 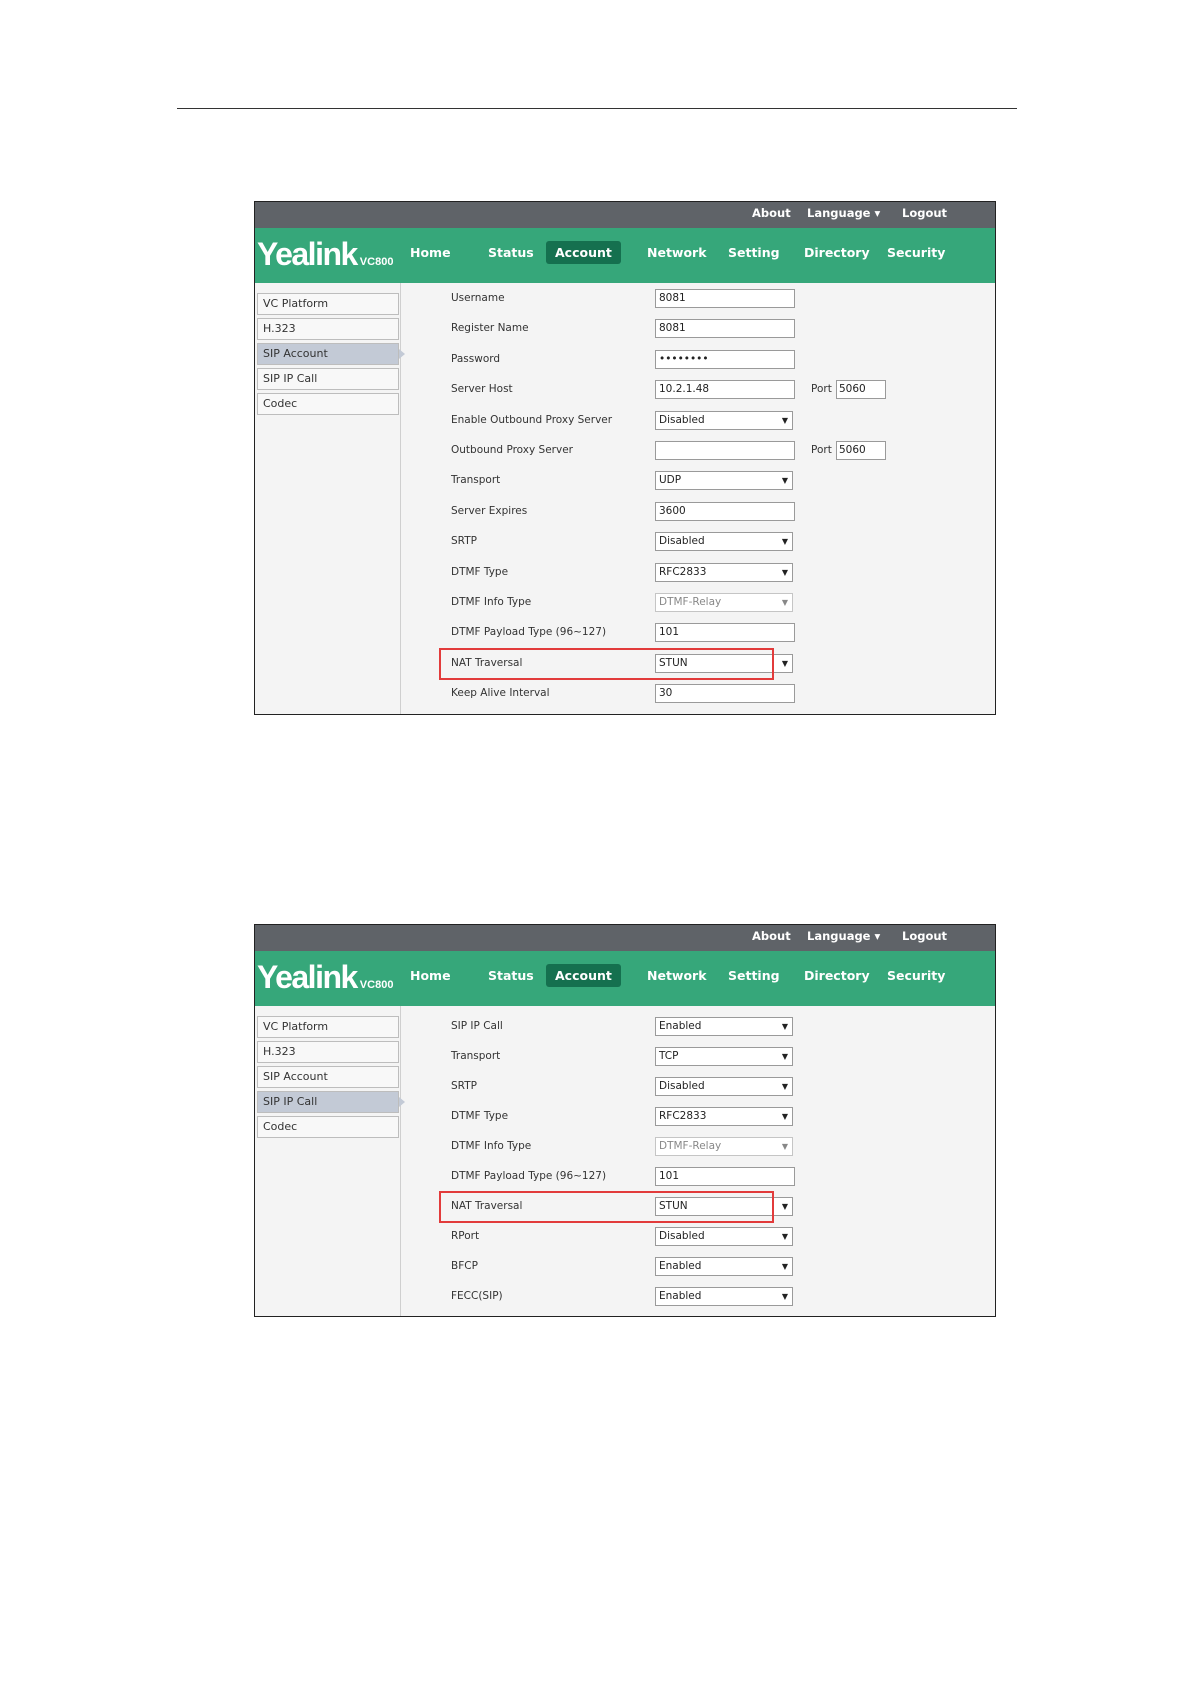 What do you see at coordinates (490, 328) in the screenshot?
I see `field-label: Register Name` at bounding box center [490, 328].